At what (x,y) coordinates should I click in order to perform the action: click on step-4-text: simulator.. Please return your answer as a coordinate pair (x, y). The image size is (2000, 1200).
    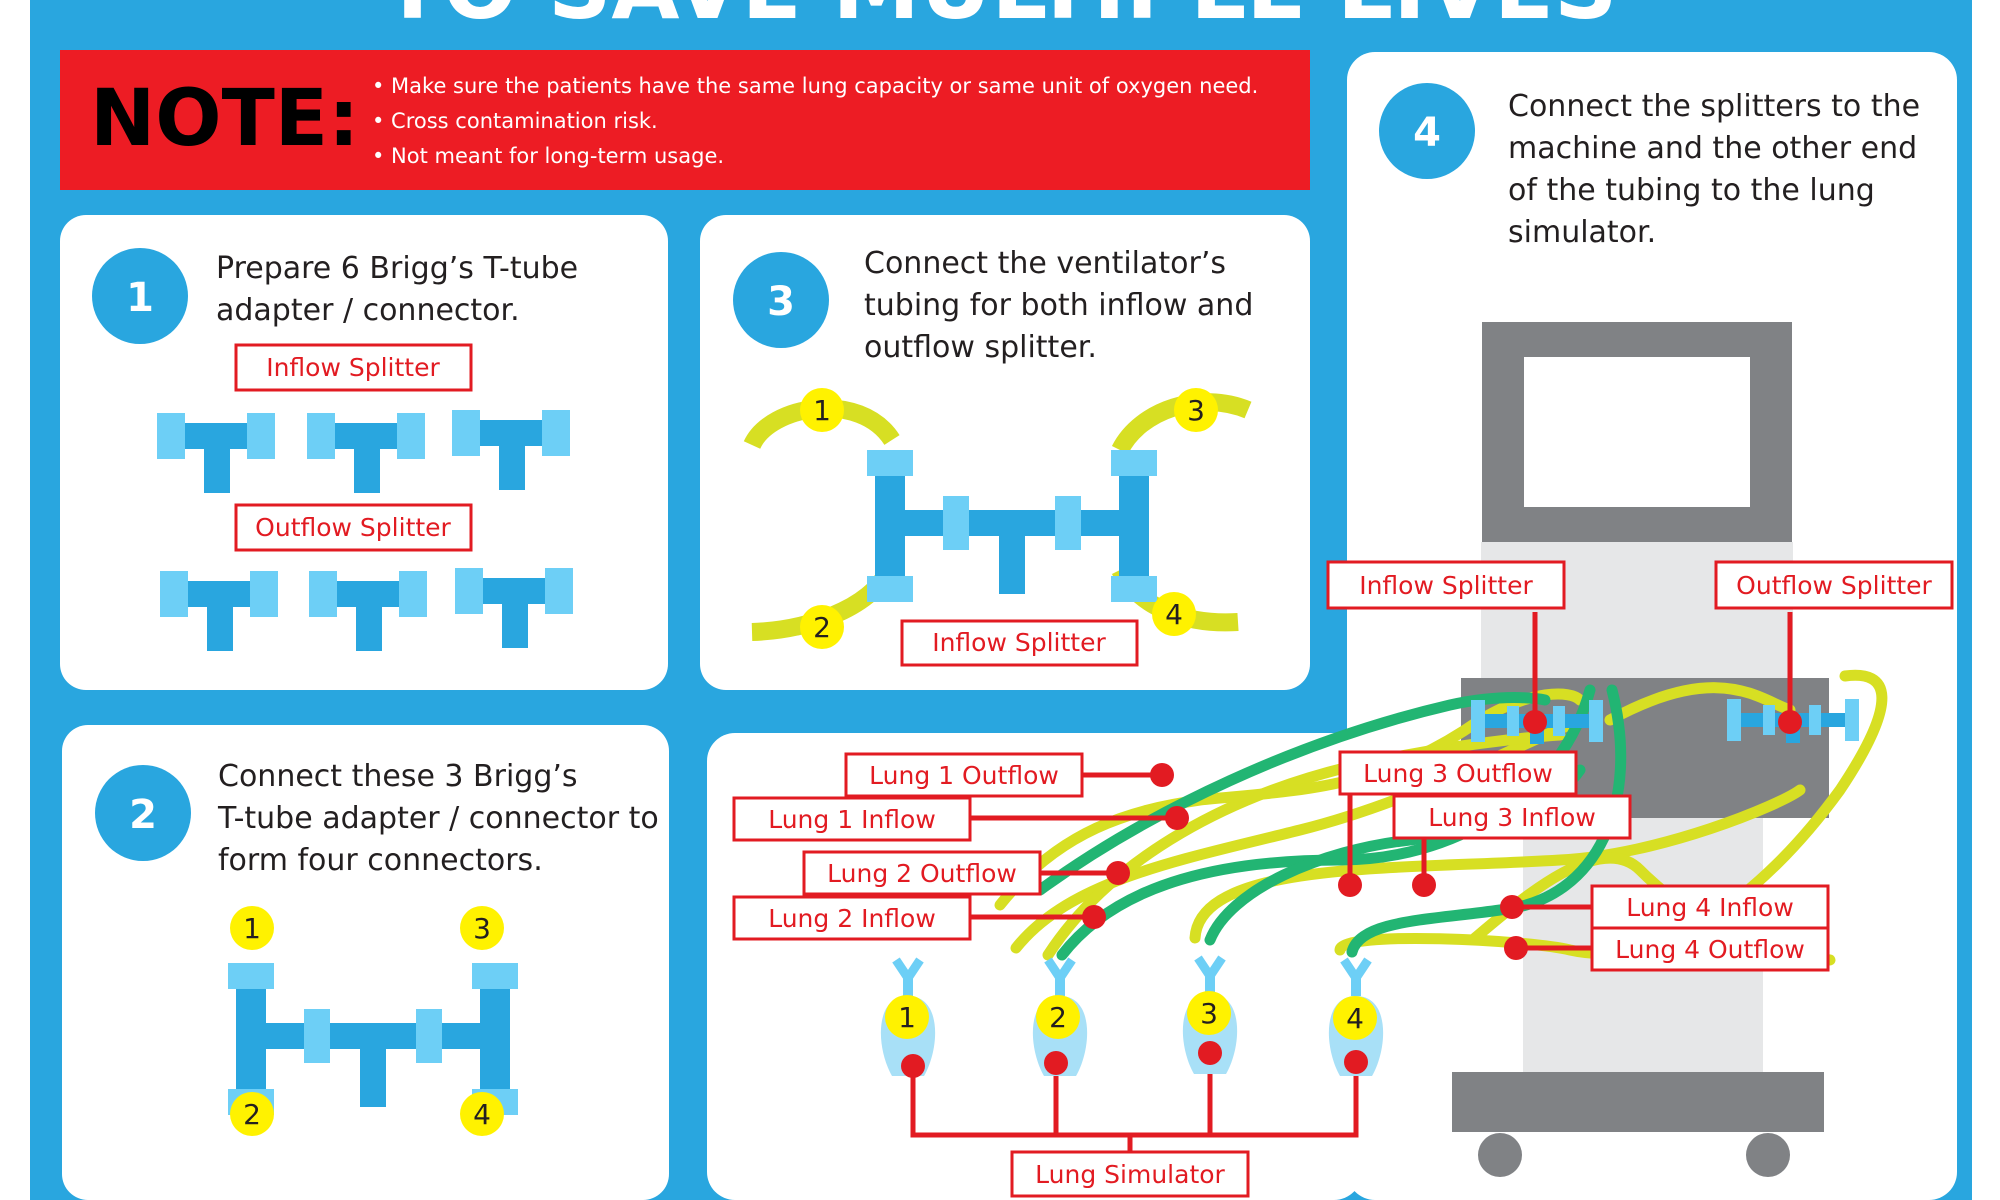
    Looking at the image, I should click on (1582, 232).